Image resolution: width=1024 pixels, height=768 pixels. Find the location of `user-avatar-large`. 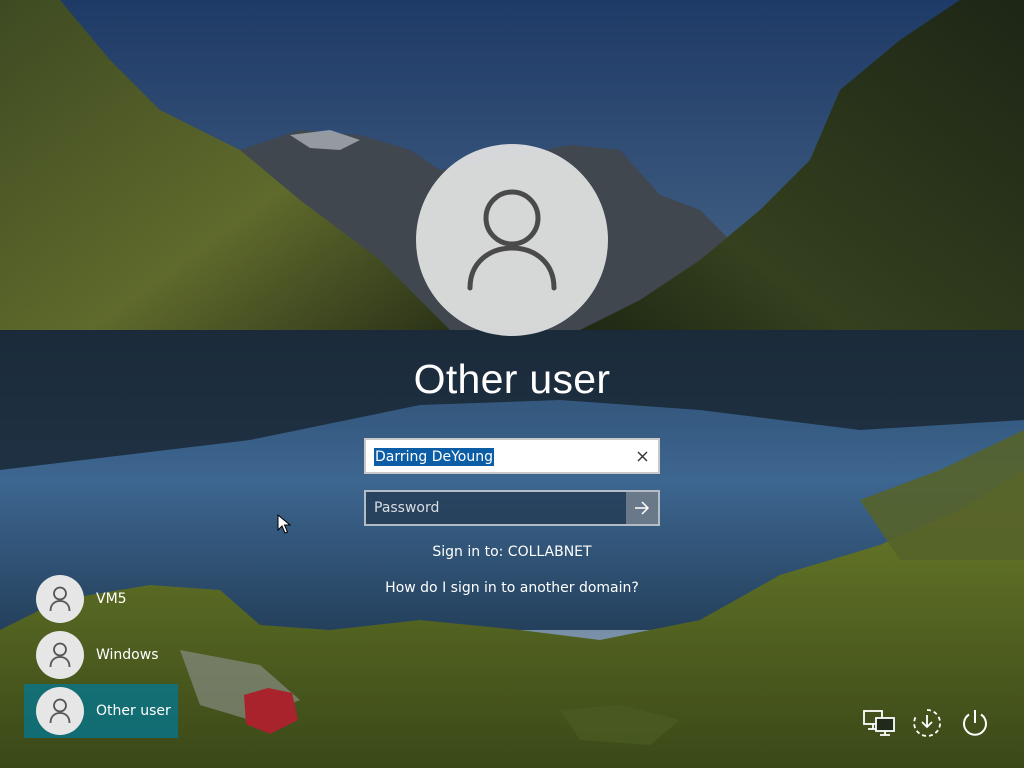

user-avatar-large is located at coordinates (512, 240).